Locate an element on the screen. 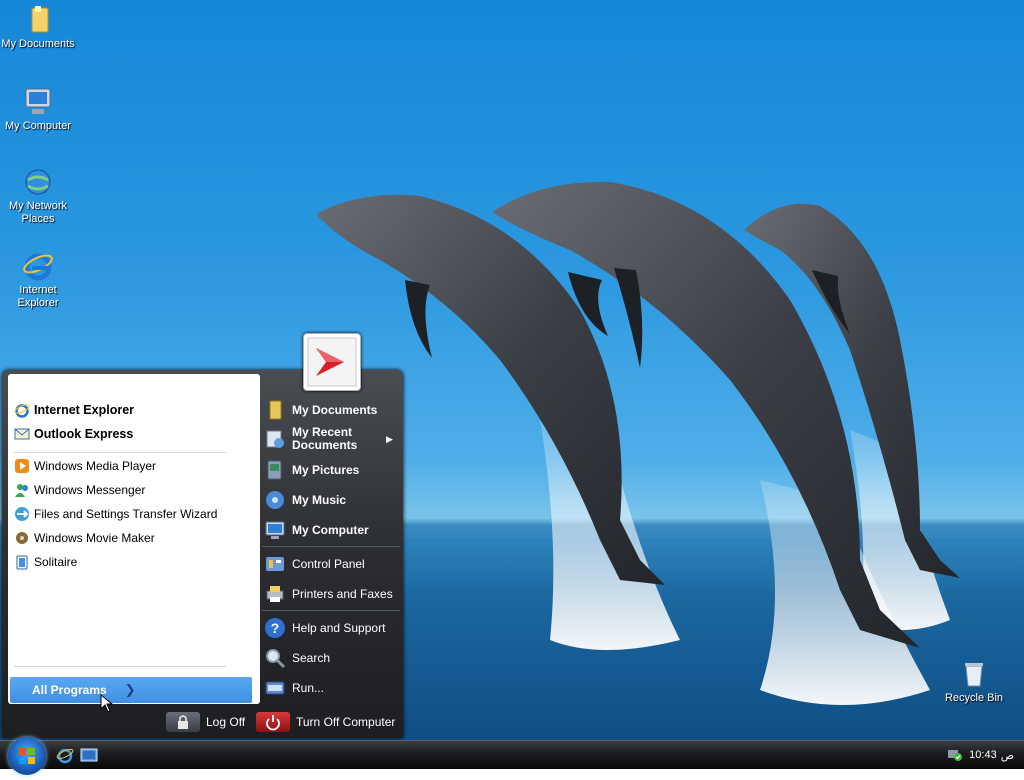  pictures-icon is located at coordinates (275, 470).